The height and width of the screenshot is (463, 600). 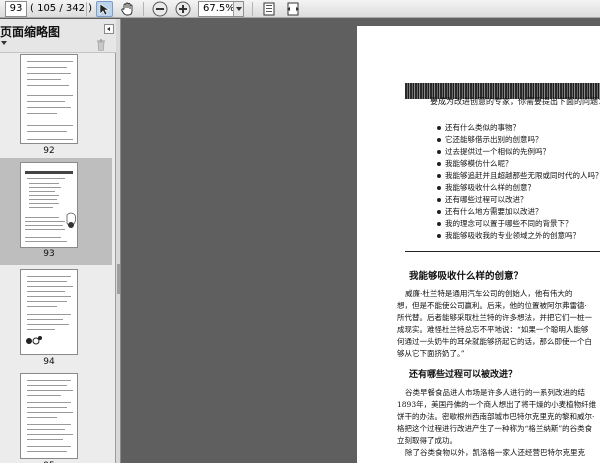 I want to click on paragraph-line: 何通过一头奶牛的耳朵就能够挤起它的话，那么即使一个白, so click(x=494, y=341).